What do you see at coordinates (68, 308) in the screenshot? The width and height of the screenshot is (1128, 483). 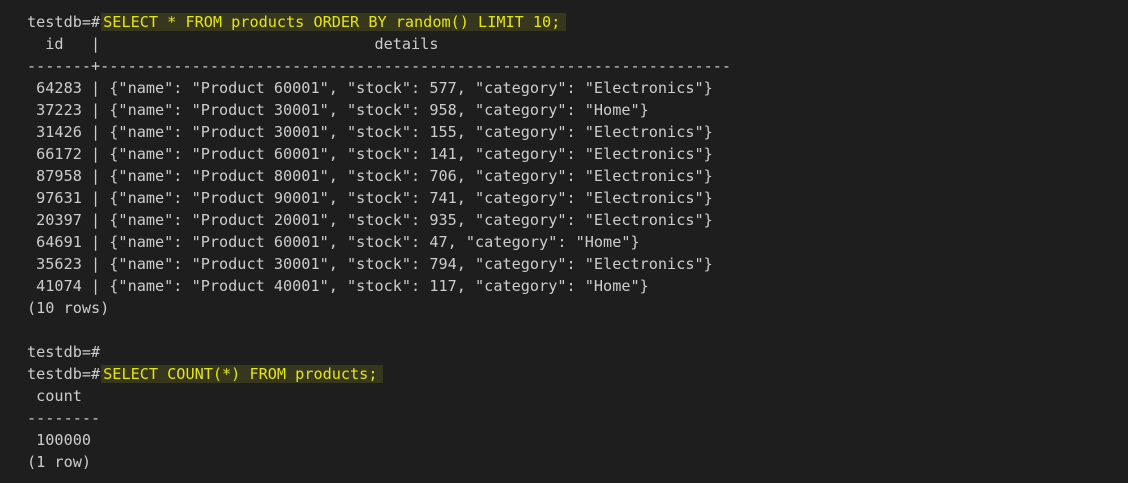 I see `row-count: (10 rows)` at bounding box center [68, 308].